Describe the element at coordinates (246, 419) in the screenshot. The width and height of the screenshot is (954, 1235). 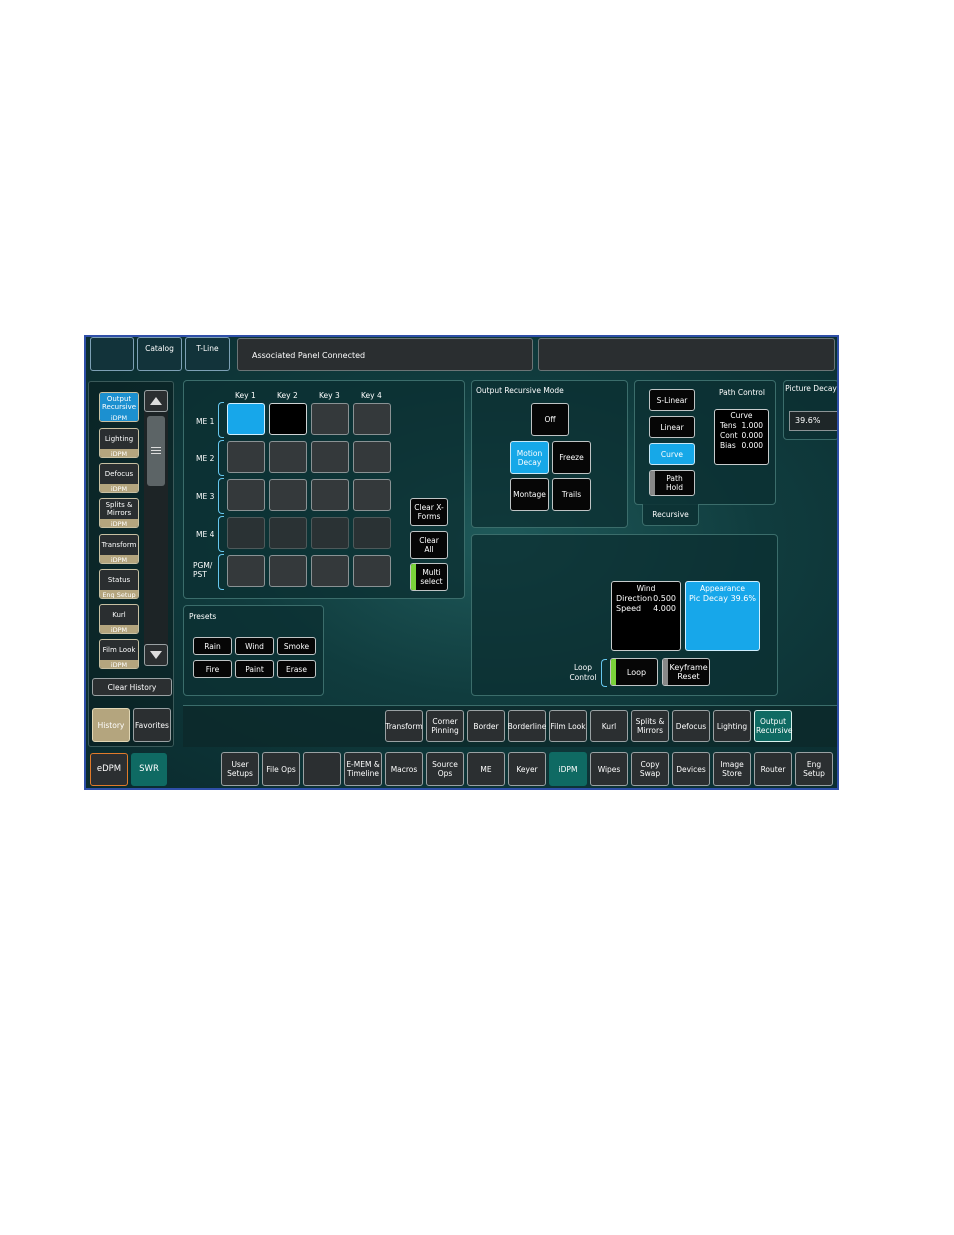
I see `key-cell-me1-key1` at that location.